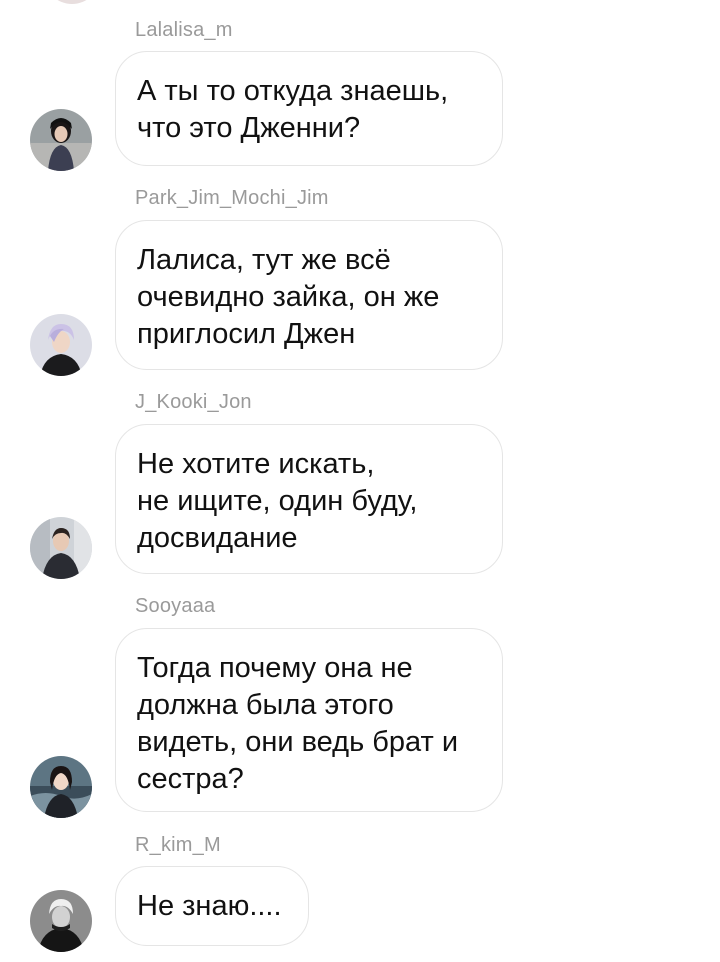 The height and width of the screenshot is (962, 720). Describe the element at coordinates (232, 198) in the screenshot. I see `sender-name: Park_Jim_Mochi_Jim` at that location.